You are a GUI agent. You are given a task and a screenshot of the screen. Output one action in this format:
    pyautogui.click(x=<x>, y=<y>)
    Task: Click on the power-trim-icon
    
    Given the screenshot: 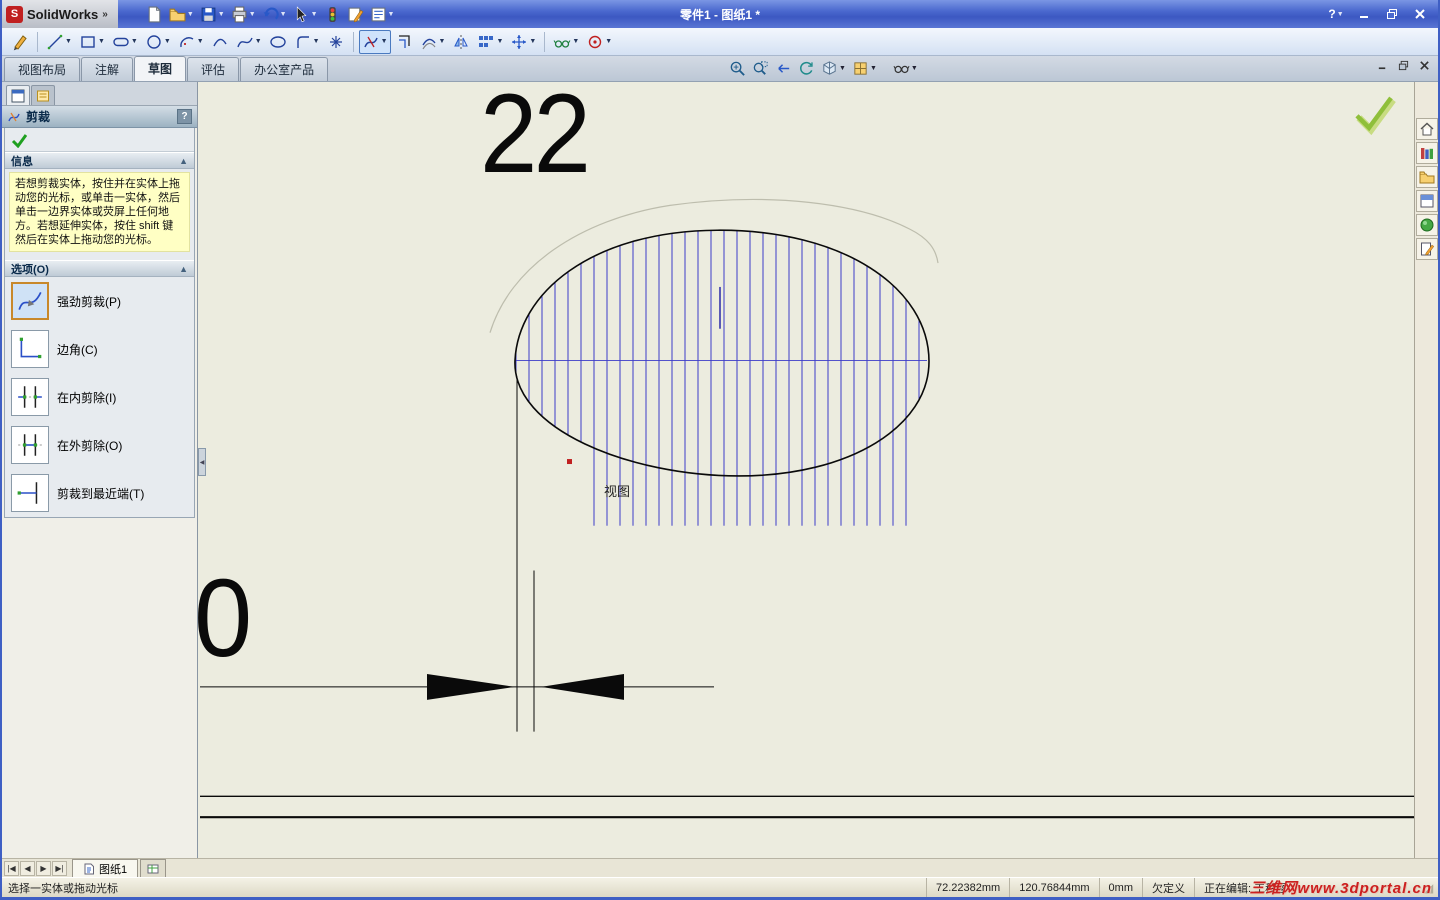 What is the action you would take?
    pyautogui.click(x=30, y=301)
    